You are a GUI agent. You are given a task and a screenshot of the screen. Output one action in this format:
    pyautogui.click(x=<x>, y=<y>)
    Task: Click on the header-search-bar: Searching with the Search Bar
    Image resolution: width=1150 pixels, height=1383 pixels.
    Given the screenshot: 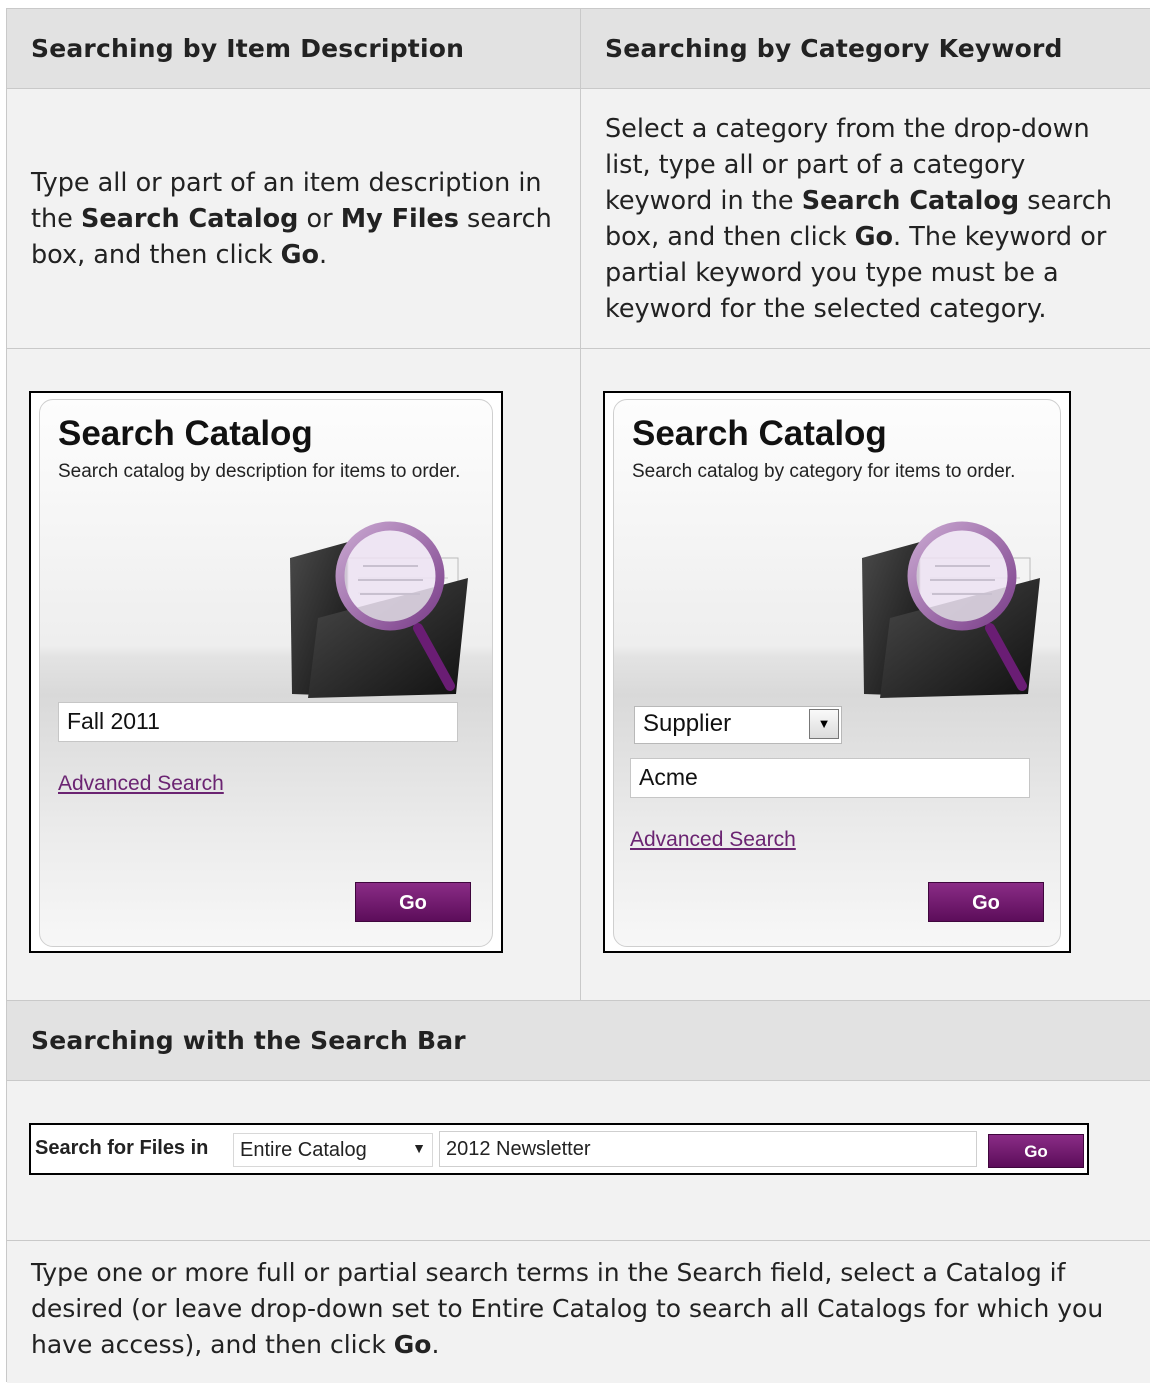 What is the action you would take?
    pyautogui.click(x=578, y=1041)
    